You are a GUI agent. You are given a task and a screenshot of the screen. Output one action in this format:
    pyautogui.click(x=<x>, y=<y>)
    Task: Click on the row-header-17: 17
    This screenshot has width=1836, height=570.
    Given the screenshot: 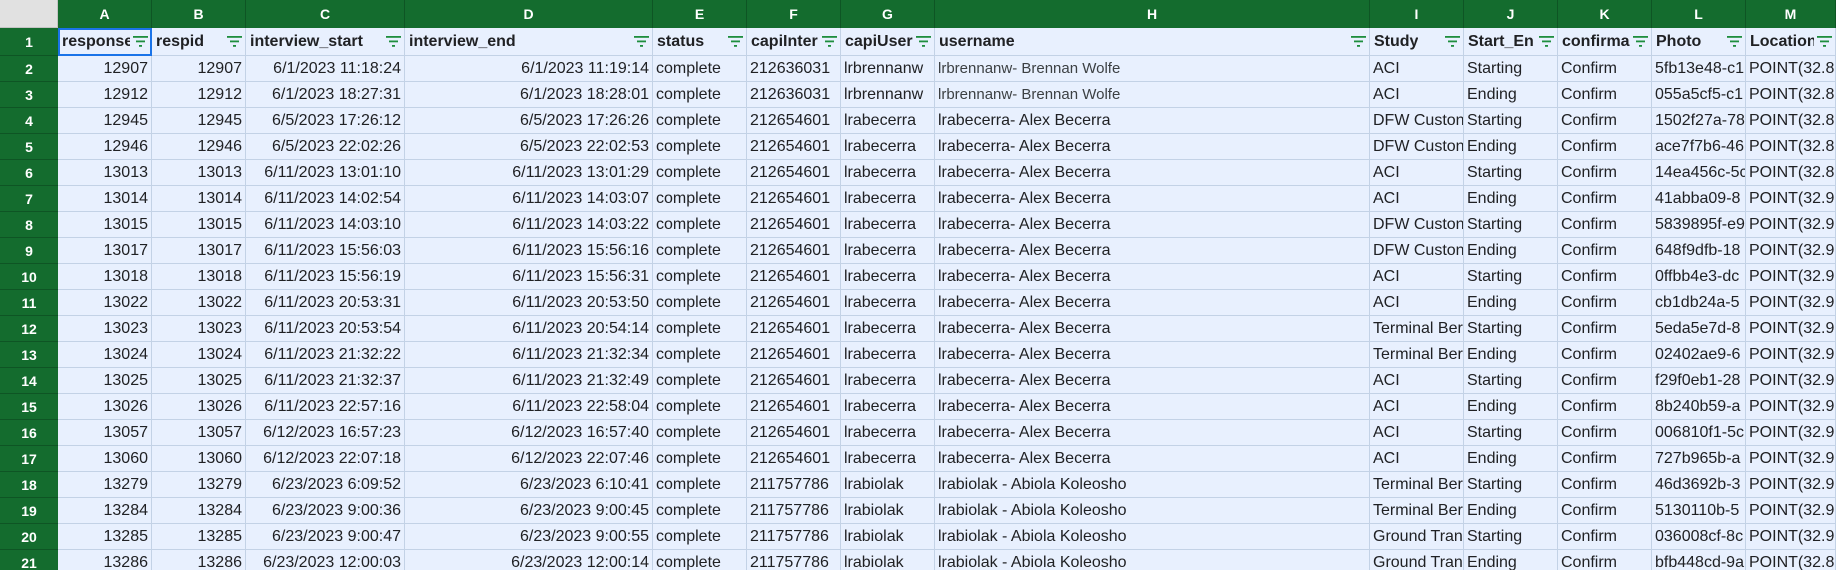 What is the action you would take?
    pyautogui.click(x=29, y=459)
    